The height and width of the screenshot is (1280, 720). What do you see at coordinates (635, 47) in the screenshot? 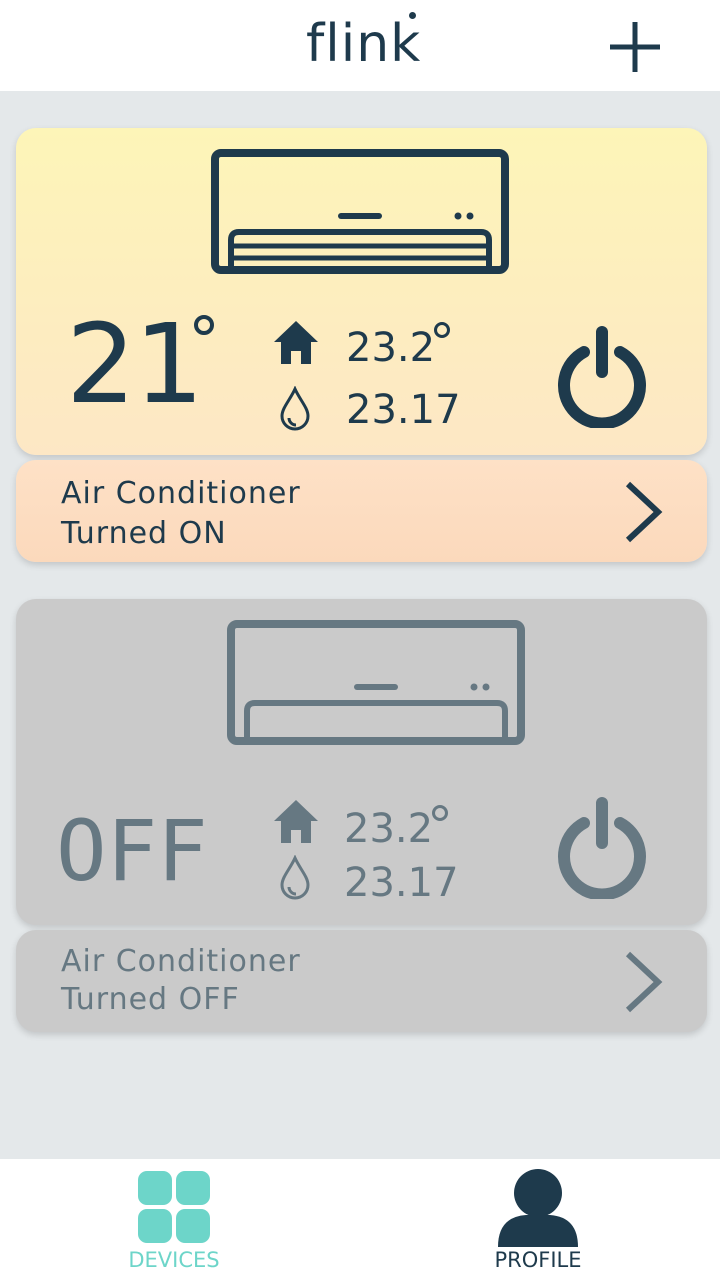
I see `add-device-plus-icon` at bounding box center [635, 47].